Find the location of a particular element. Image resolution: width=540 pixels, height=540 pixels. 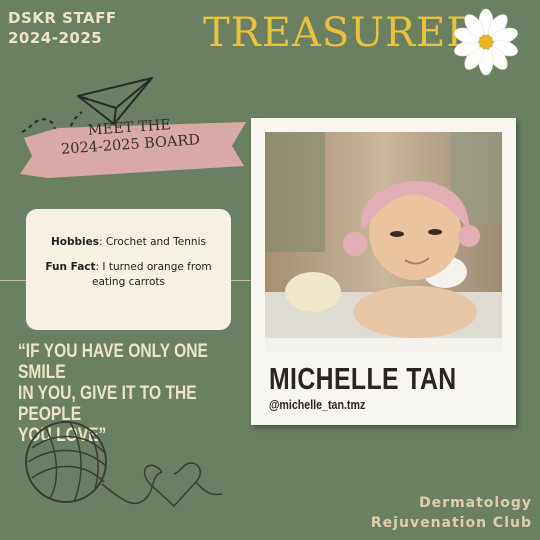

club-line-1: Dermatology is located at coordinates (475, 503).